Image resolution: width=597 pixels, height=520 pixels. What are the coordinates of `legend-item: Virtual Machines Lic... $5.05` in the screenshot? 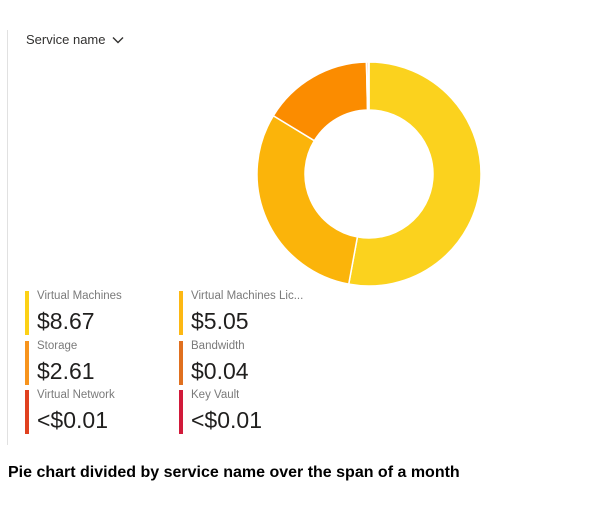 It's located at (249, 313).